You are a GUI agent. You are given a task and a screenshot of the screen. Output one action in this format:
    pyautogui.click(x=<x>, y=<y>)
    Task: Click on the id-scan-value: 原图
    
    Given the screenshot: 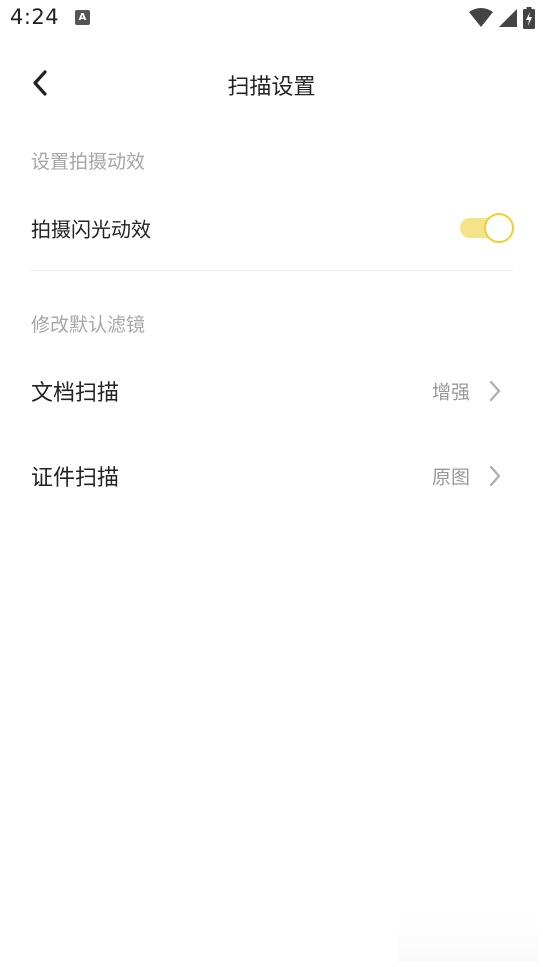 What is the action you would take?
    pyautogui.click(x=450, y=477)
    